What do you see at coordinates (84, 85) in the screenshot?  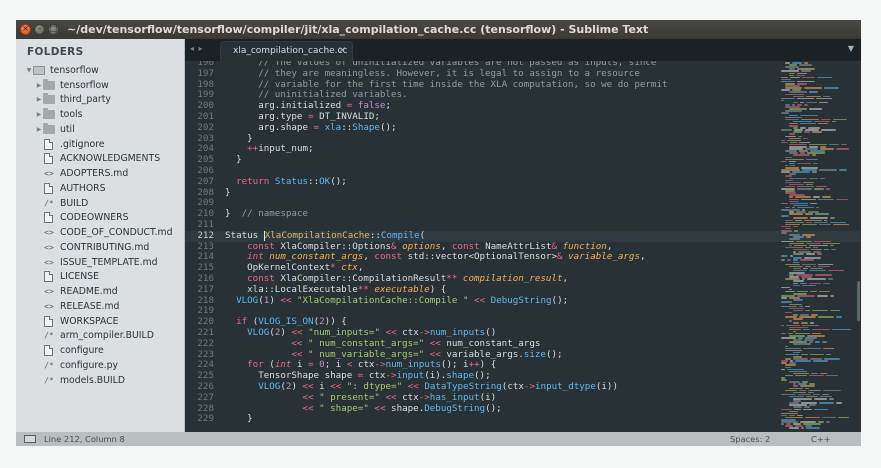 I see `sidebar-item-label: tensorflow` at bounding box center [84, 85].